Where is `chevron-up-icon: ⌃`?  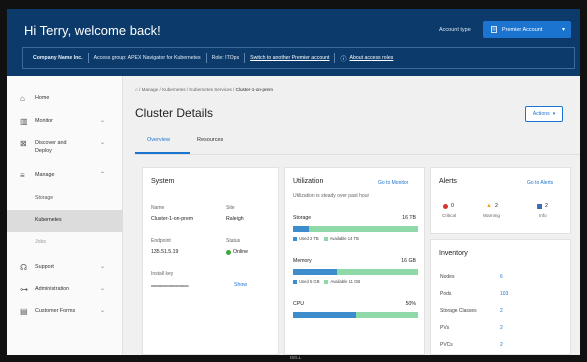 chevron-up-icon: ⌃ is located at coordinates (103, 175).